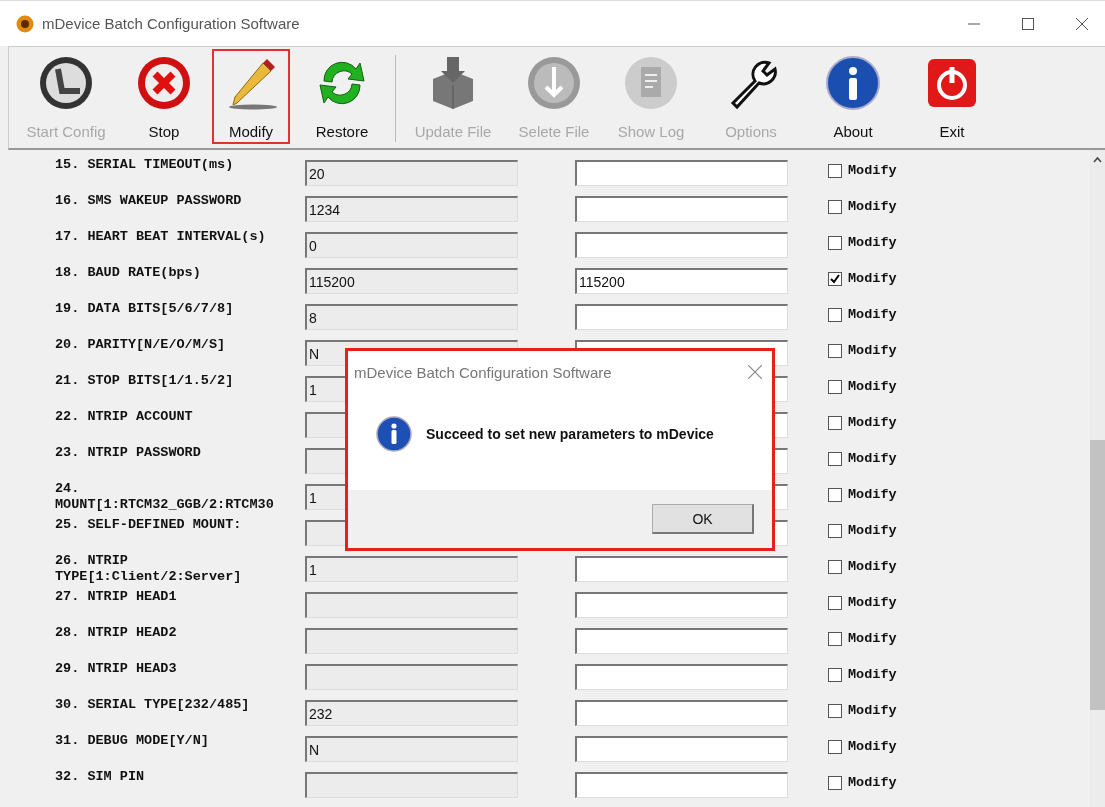  I want to click on parameter-label: 26. NTRIP TYPE[1:Client/2:Server], so click(149, 568).